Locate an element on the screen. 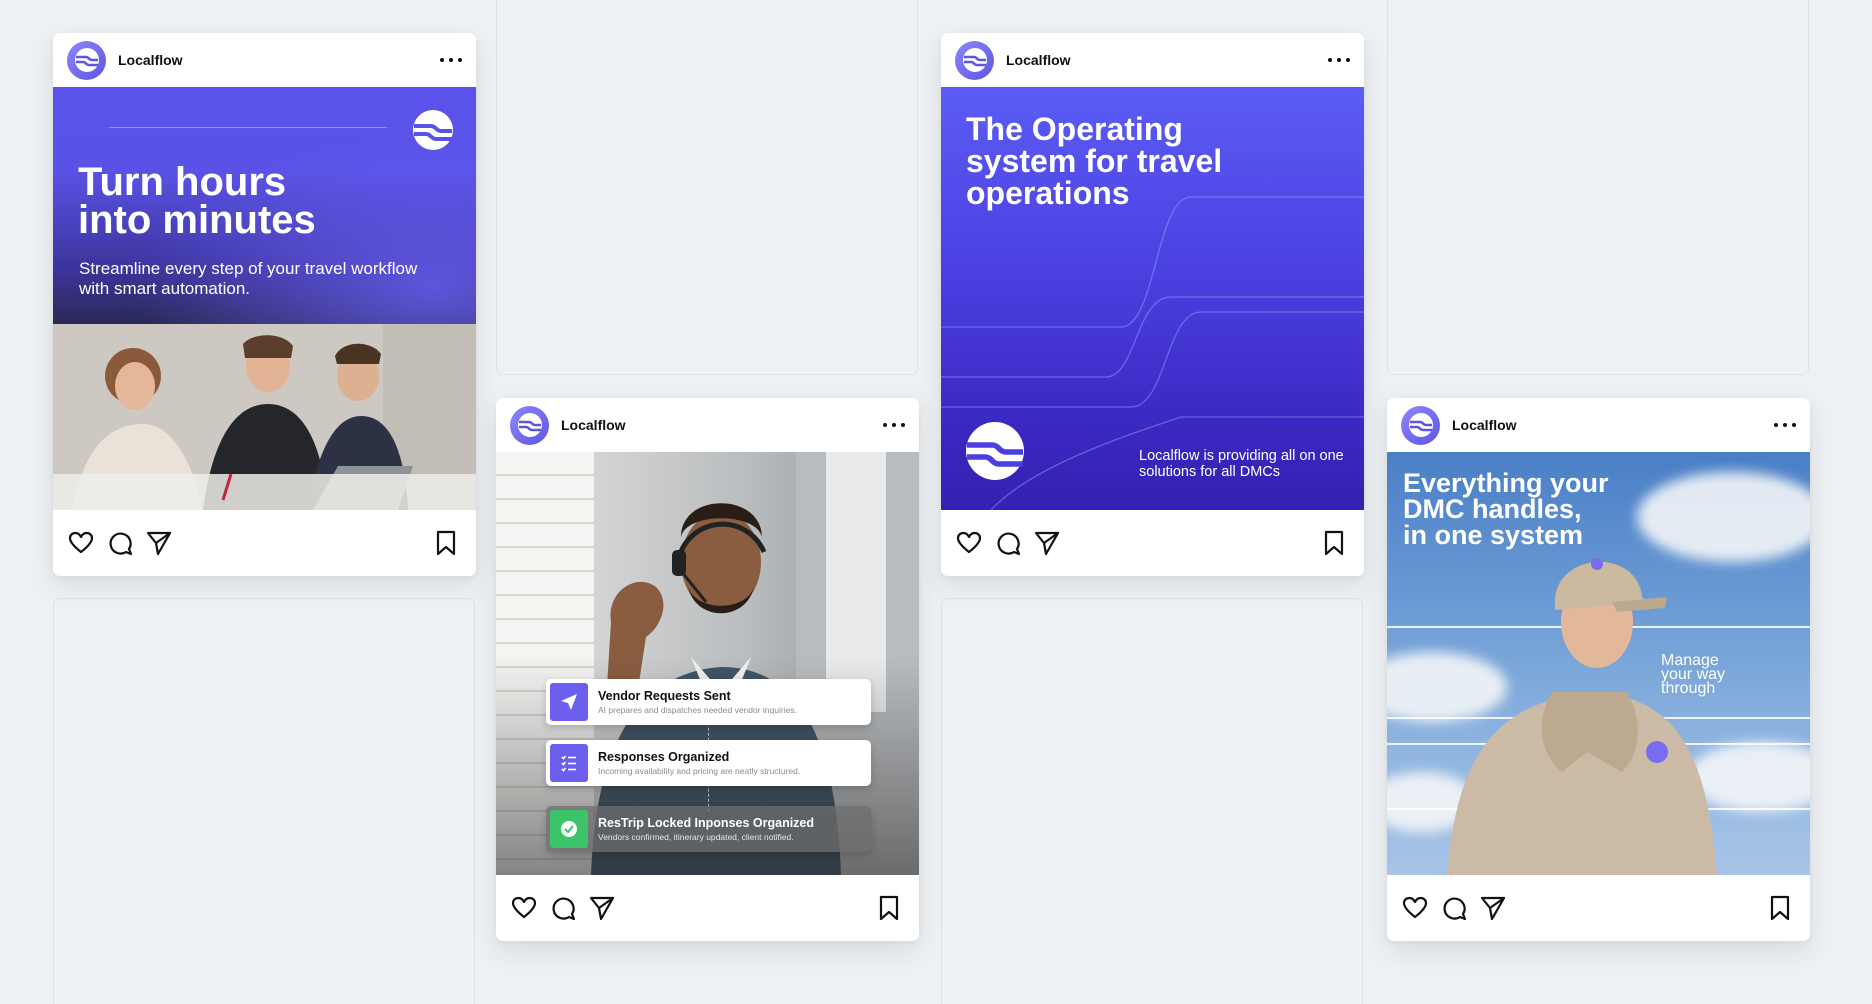 The height and width of the screenshot is (1004, 1872). checklist-icon is located at coordinates (569, 763).